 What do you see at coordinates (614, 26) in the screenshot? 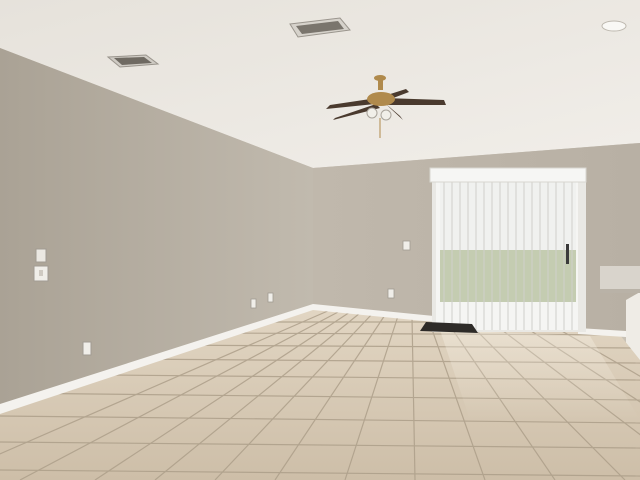
I see `recessed-light` at bounding box center [614, 26].